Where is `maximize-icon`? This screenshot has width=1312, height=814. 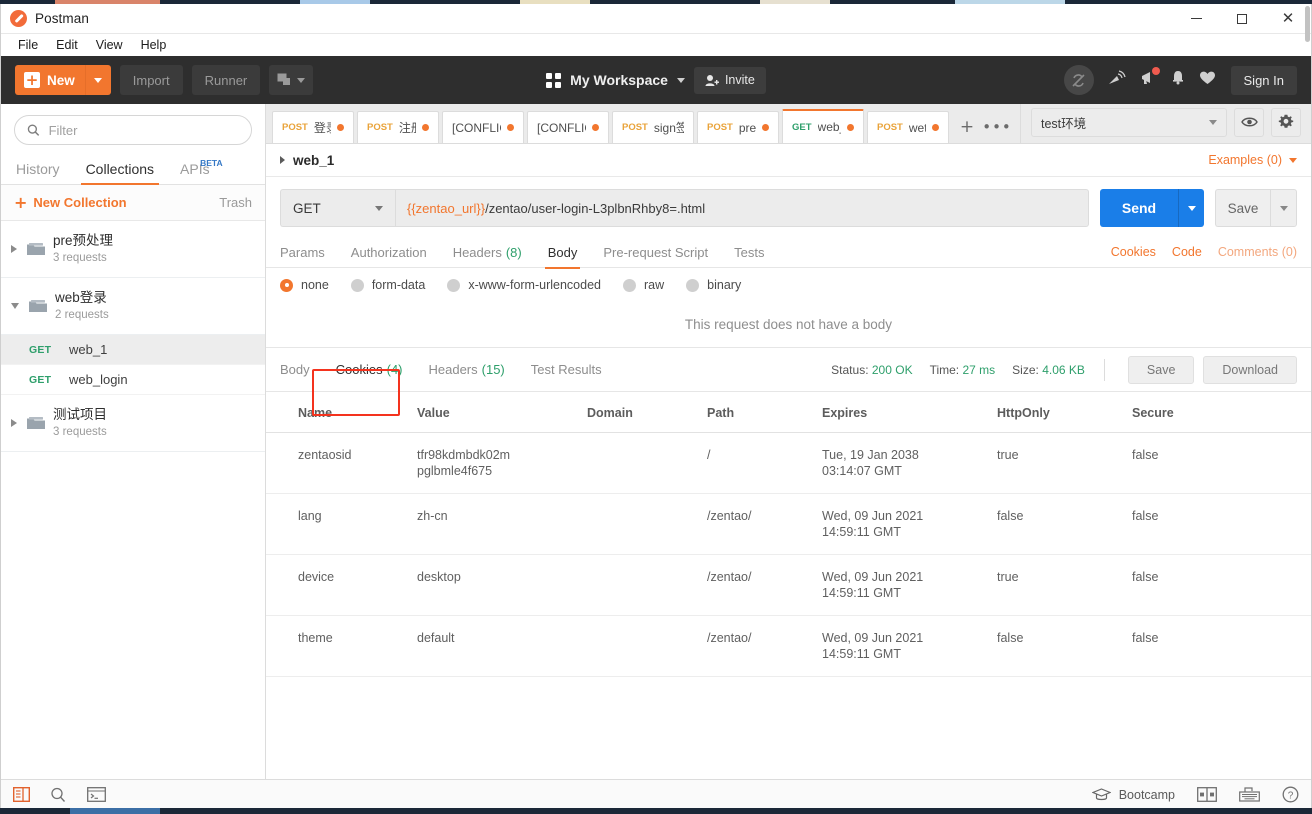
maximize-icon is located at coordinates (1242, 18).